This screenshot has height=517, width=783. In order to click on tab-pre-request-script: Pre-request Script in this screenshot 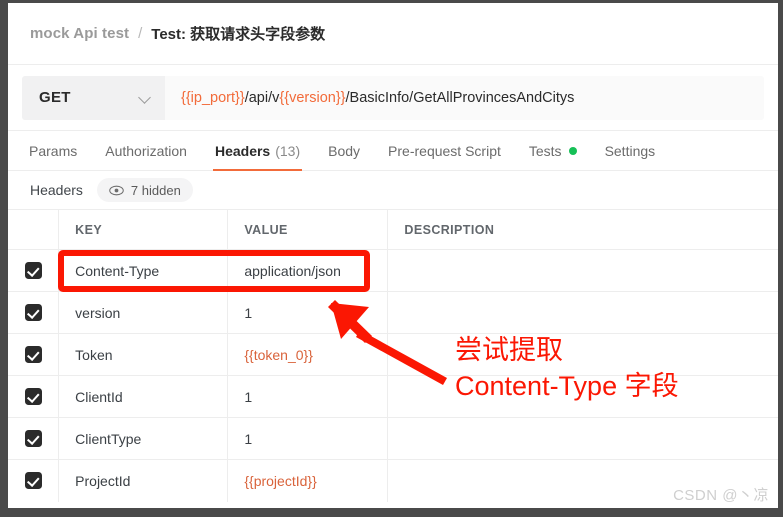, I will do `click(444, 150)`.